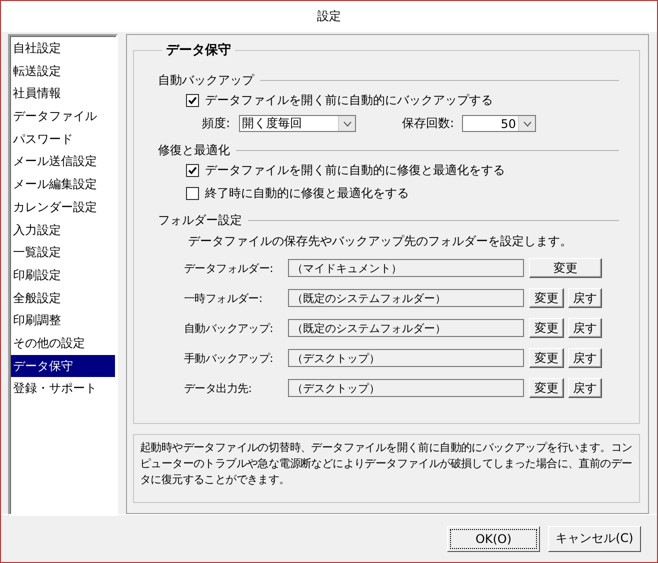  I want to click on folder-label: 一時フォルダー:, so click(224, 298).